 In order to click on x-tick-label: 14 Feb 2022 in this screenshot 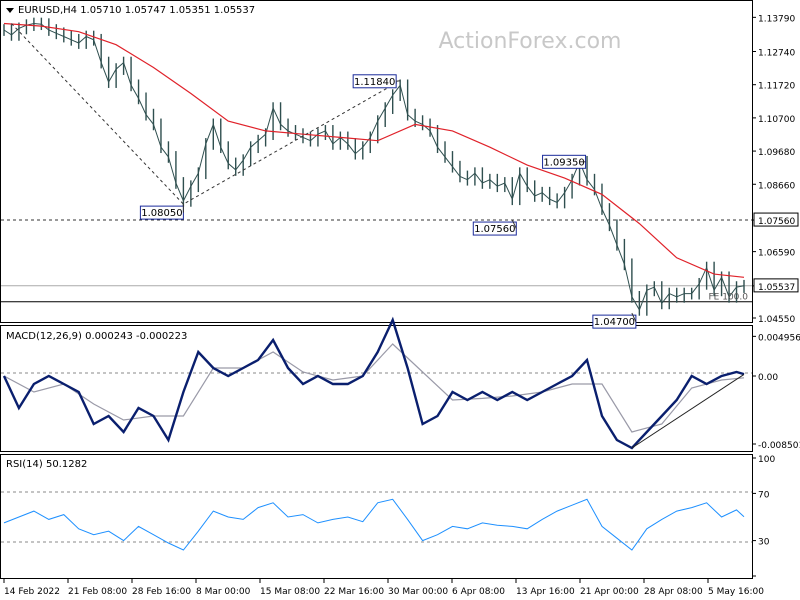, I will do `click(32, 592)`.